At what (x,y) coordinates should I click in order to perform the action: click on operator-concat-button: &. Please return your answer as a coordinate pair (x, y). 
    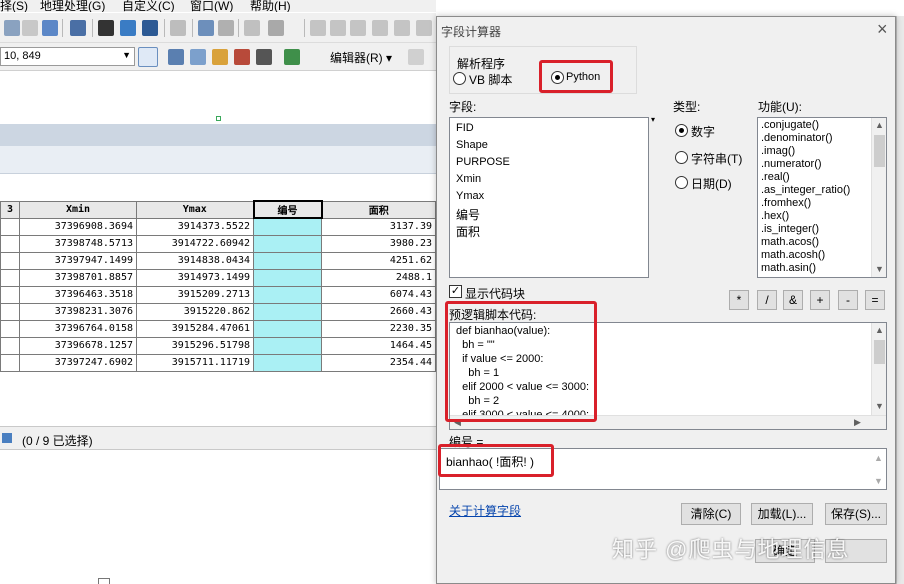
    Looking at the image, I should click on (793, 300).